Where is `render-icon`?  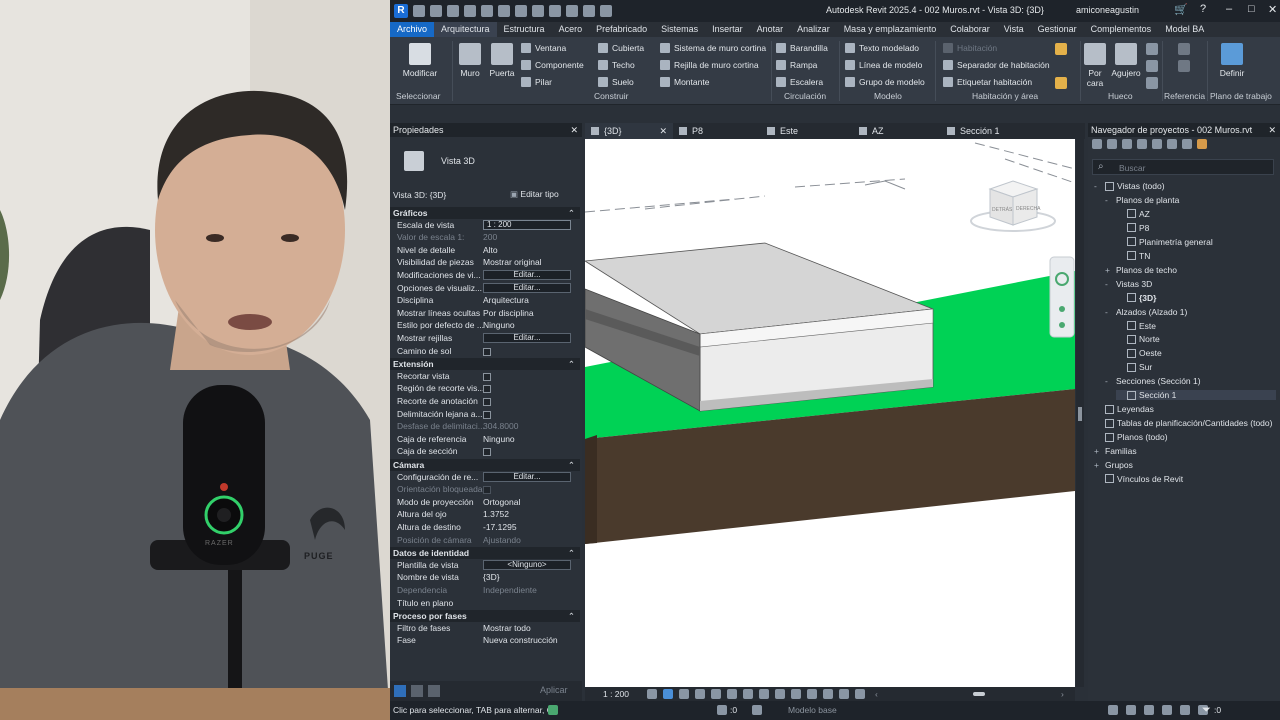 render-icon is located at coordinates (716, 694).